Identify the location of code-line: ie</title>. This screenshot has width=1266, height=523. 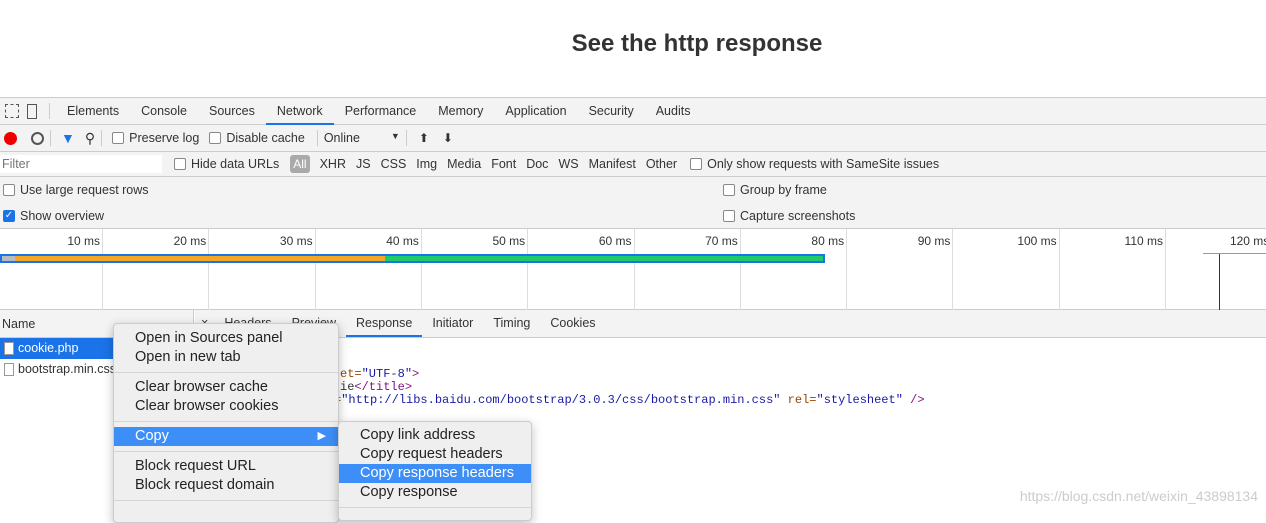
(376, 387).